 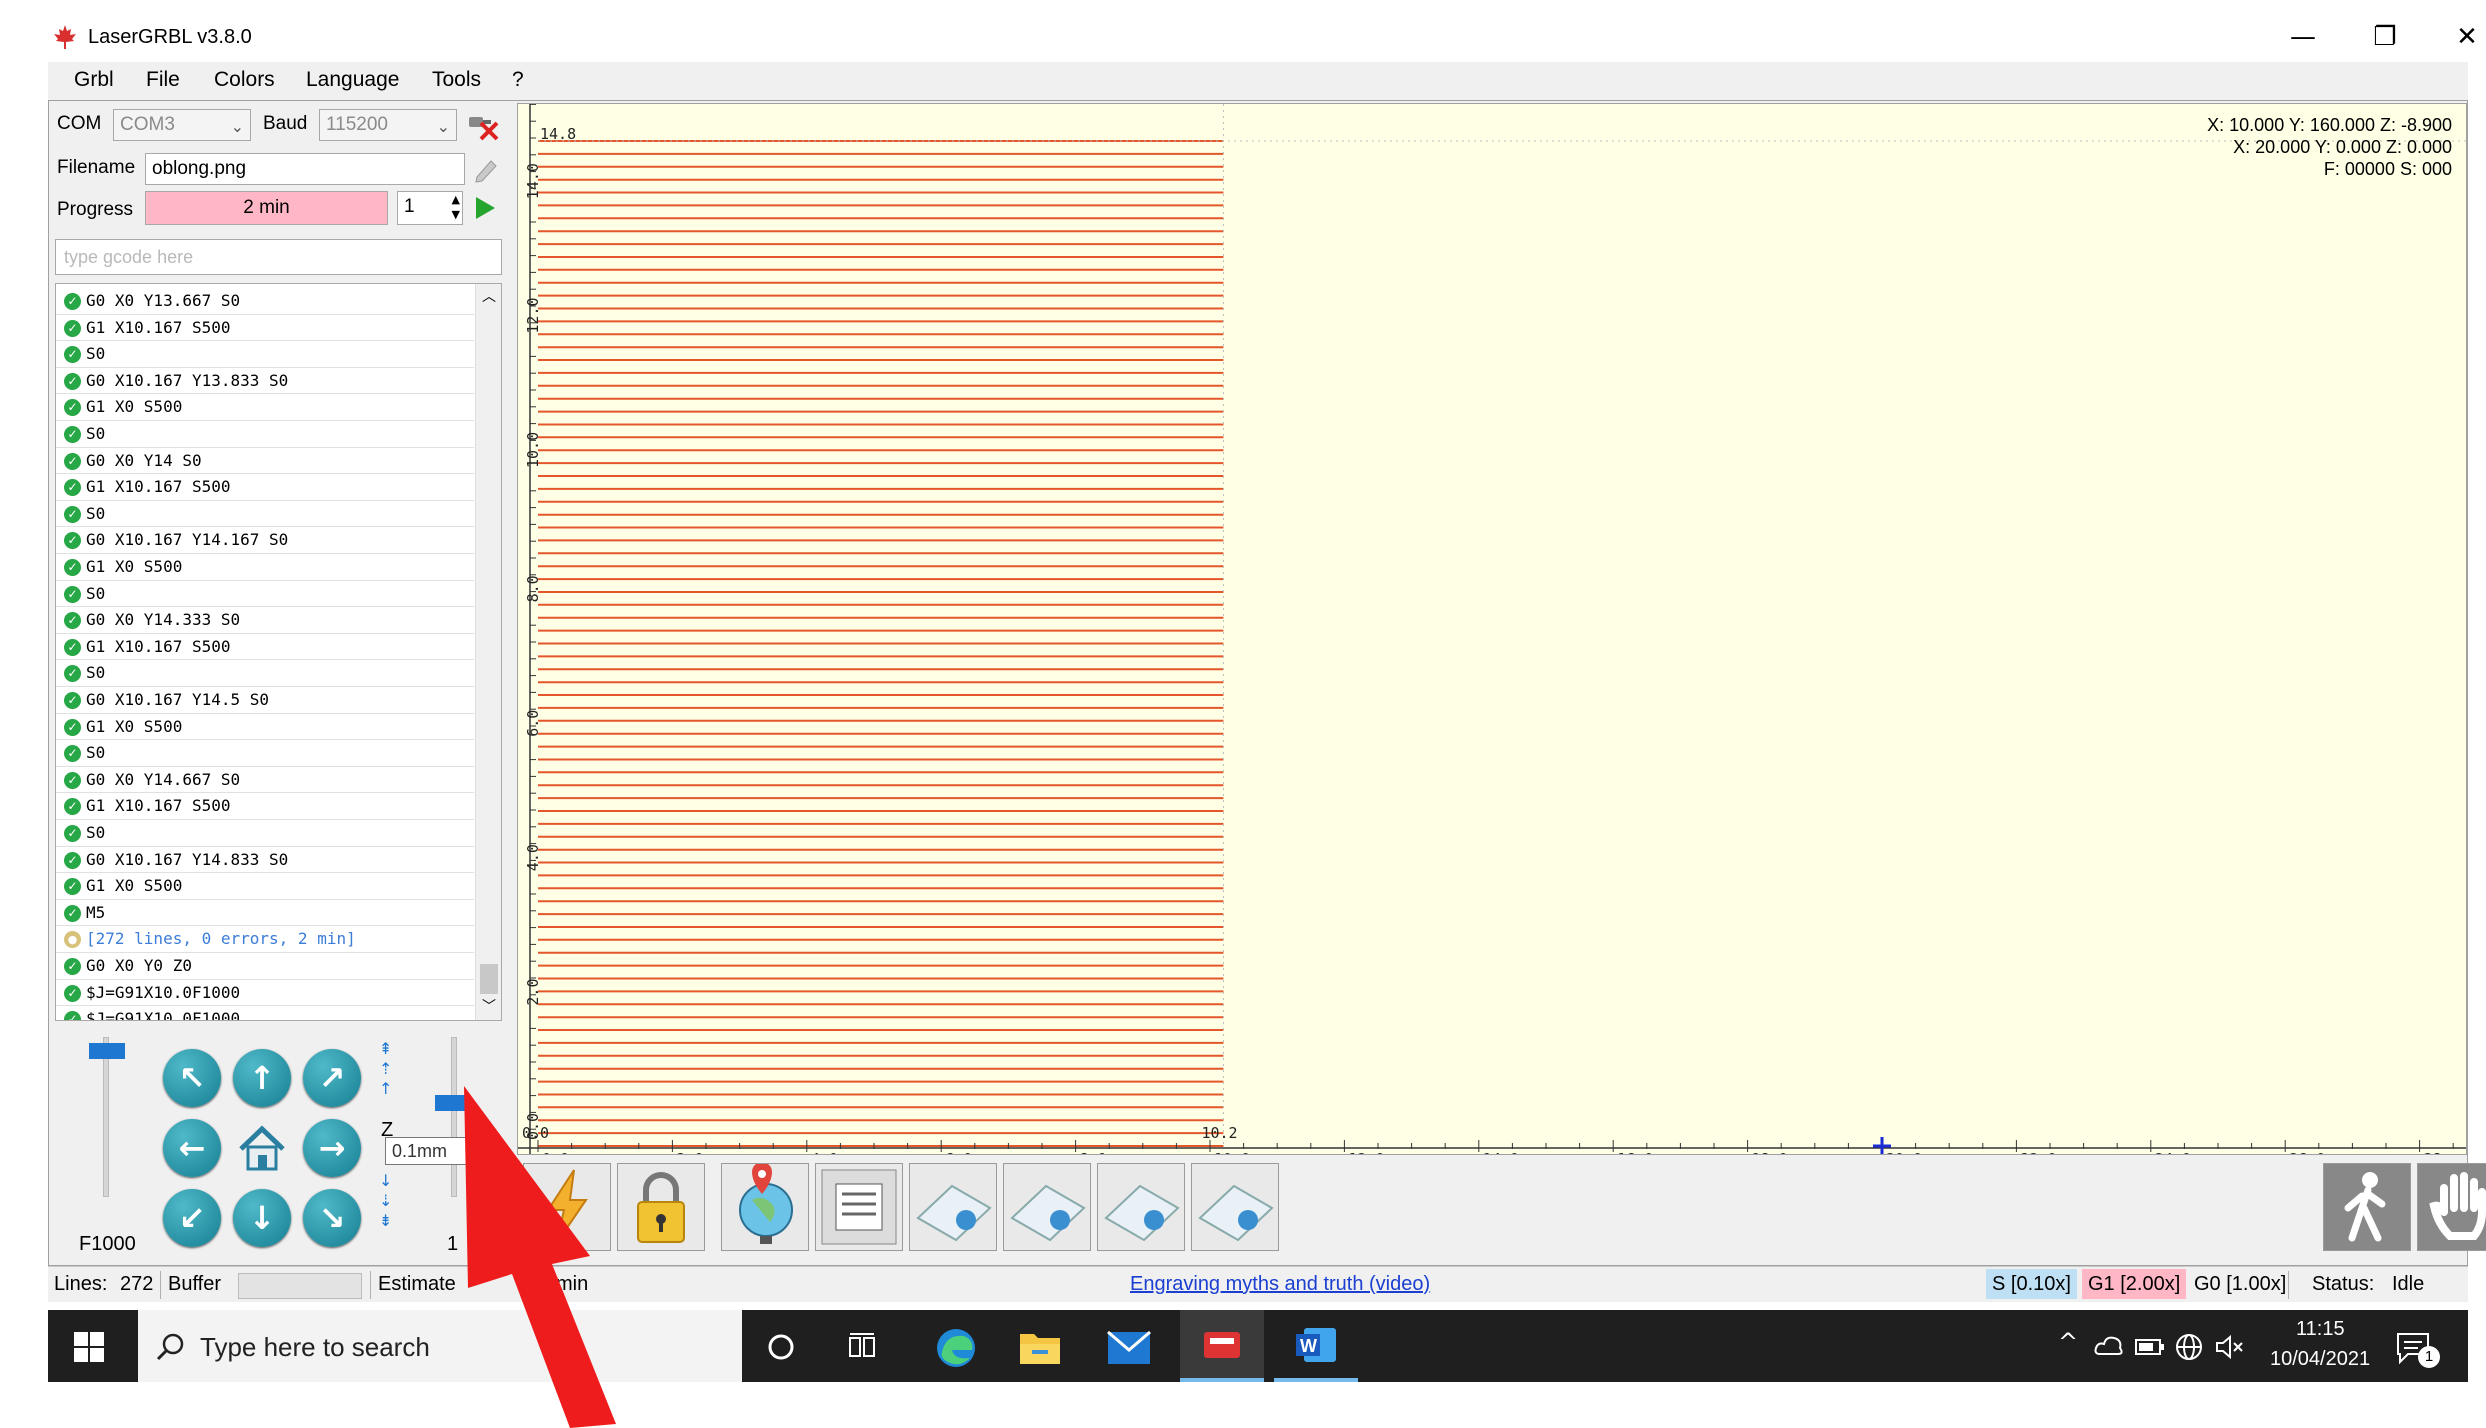 What do you see at coordinates (2320, 1329) in the screenshot?
I see `clock-time: 11:15` at bounding box center [2320, 1329].